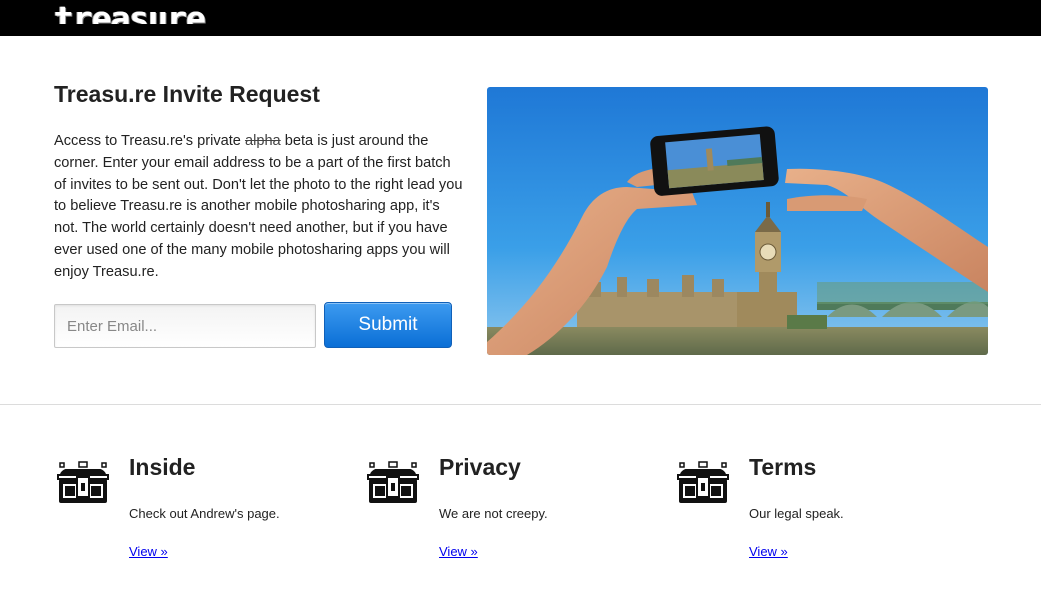  What do you see at coordinates (185, 326) in the screenshot?
I see `email-input` at bounding box center [185, 326].